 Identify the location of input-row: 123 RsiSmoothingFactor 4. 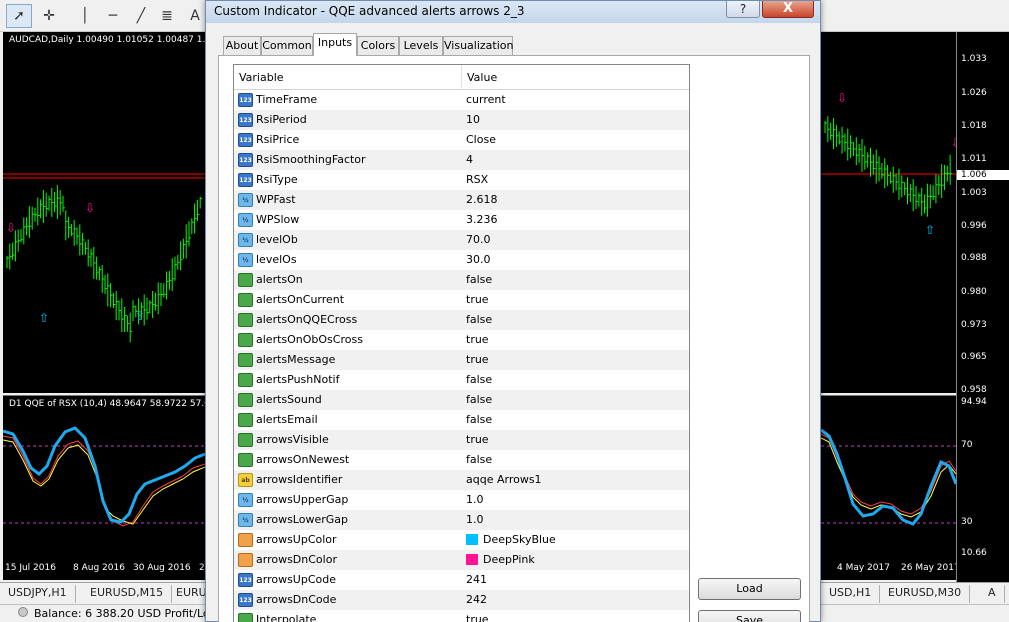
(461, 160).